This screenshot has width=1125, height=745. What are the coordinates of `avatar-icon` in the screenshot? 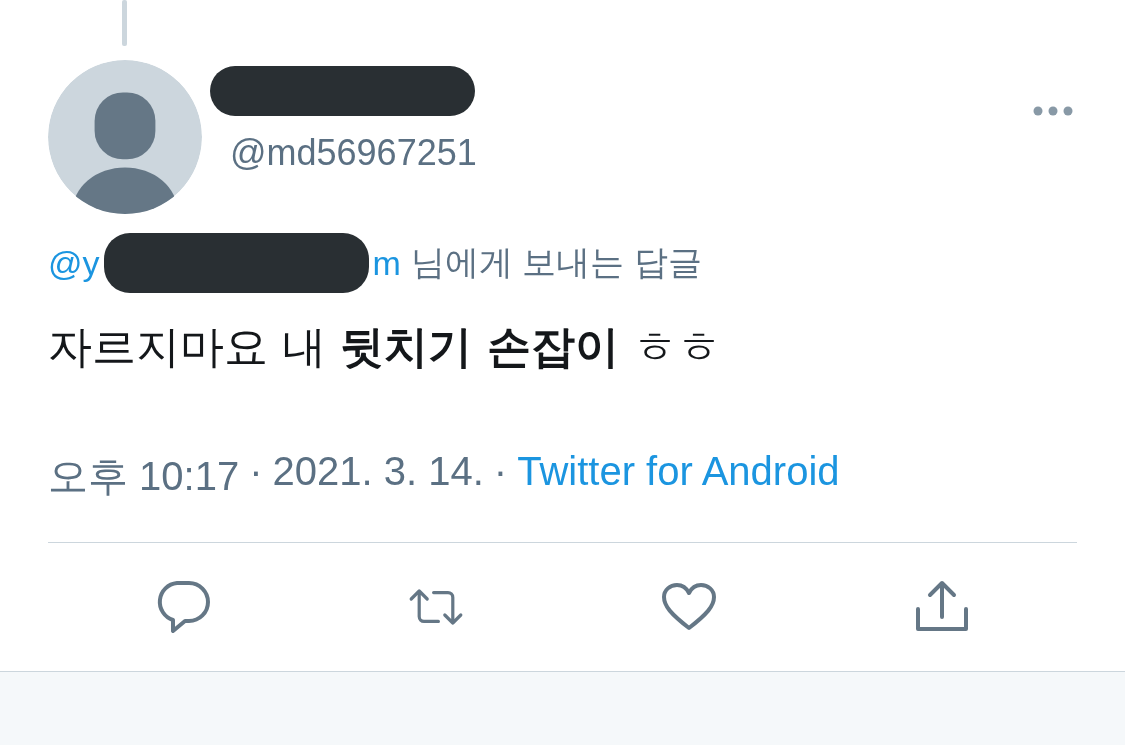 It's located at (125, 137).